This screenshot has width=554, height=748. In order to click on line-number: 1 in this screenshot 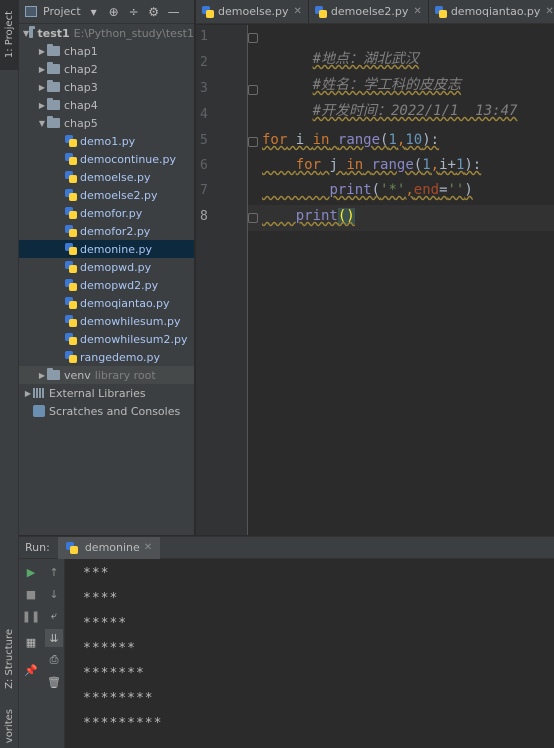, I will do `click(204, 36)`.